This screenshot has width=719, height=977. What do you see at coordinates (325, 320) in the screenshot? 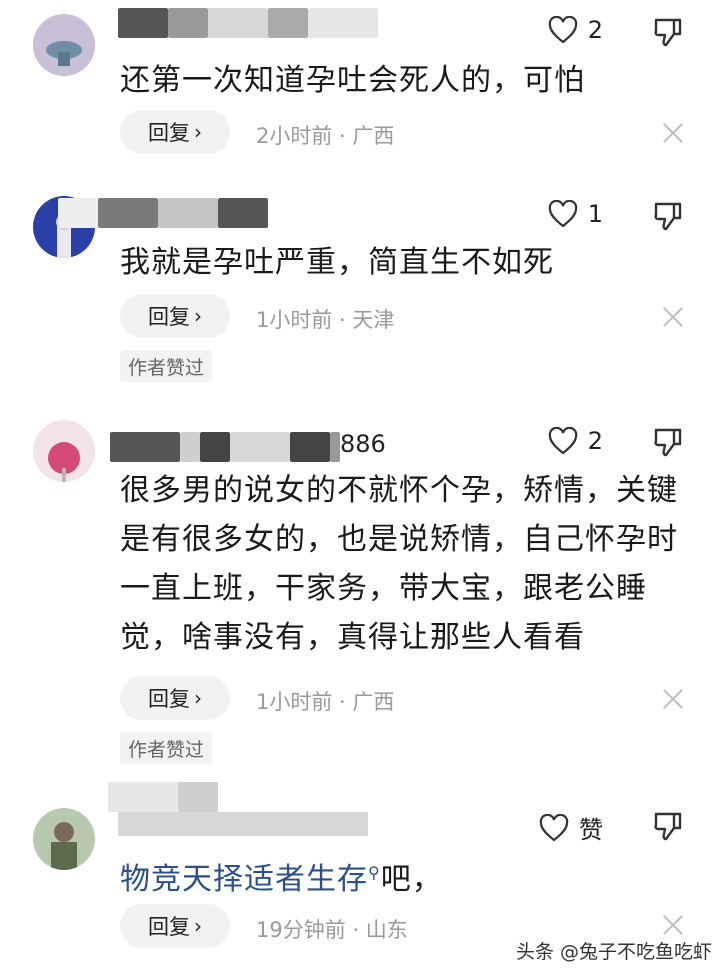
I see `comment-meta: 1小时前 · 天津` at bounding box center [325, 320].